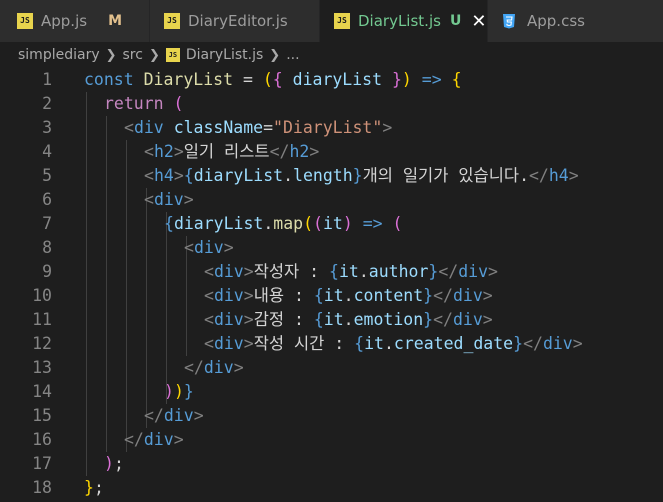 The width and height of the screenshot is (663, 502). Describe the element at coordinates (115, 21) in the screenshot. I see `modified-status: M` at that location.